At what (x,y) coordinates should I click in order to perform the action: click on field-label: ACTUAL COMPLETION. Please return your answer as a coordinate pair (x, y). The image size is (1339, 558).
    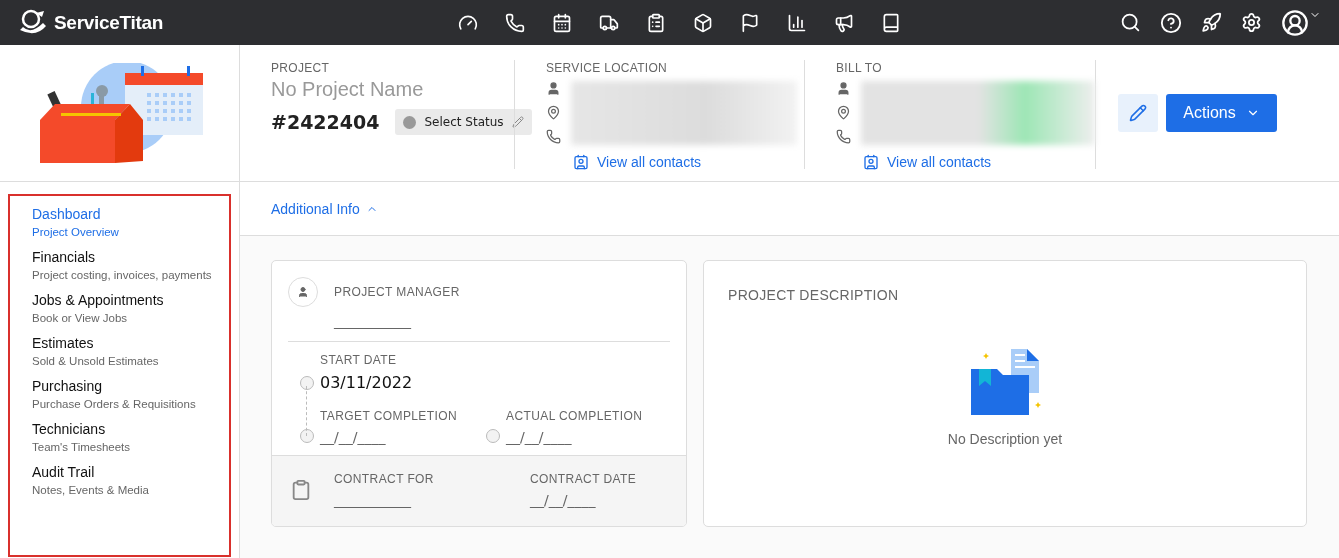
    Looking at the image, I should click on (574, 416).